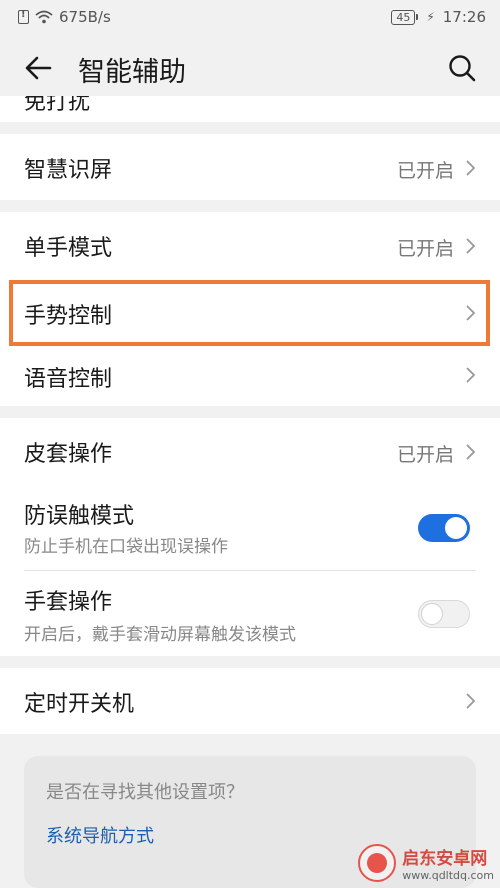 Image resolution: width=500 pixels, height=888 pixels. I want to click on card-smart-screen: 智慧识屏 已开启, so click(250, 167).